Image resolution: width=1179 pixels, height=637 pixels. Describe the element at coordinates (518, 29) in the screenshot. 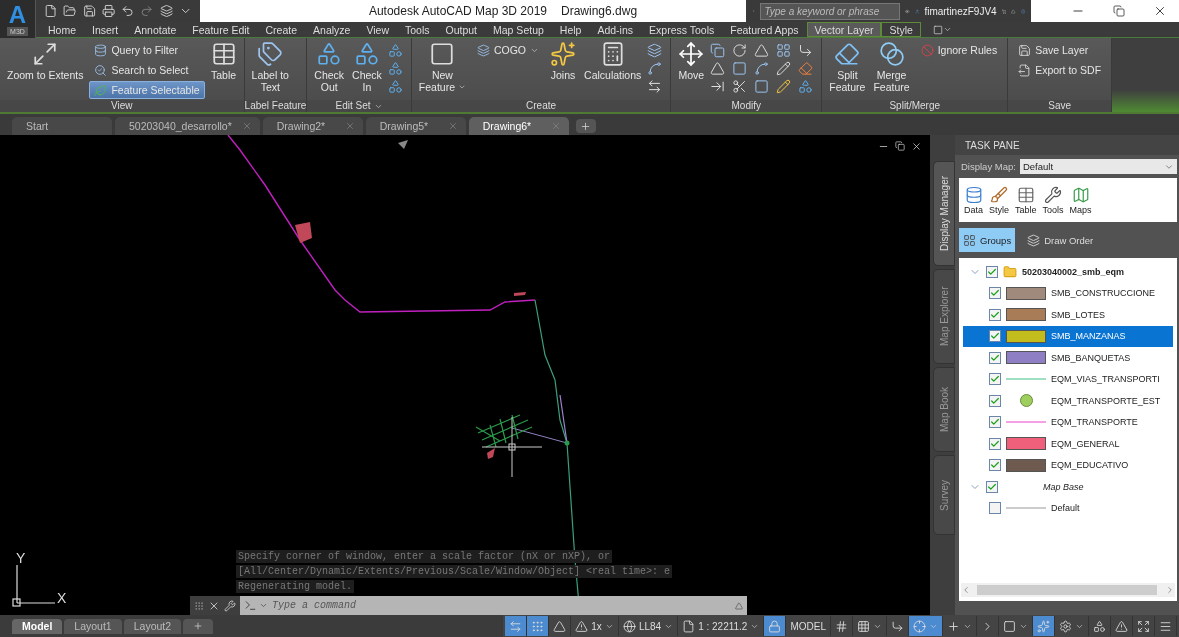

I see `ribbon-tab: Map Setup` at that location.